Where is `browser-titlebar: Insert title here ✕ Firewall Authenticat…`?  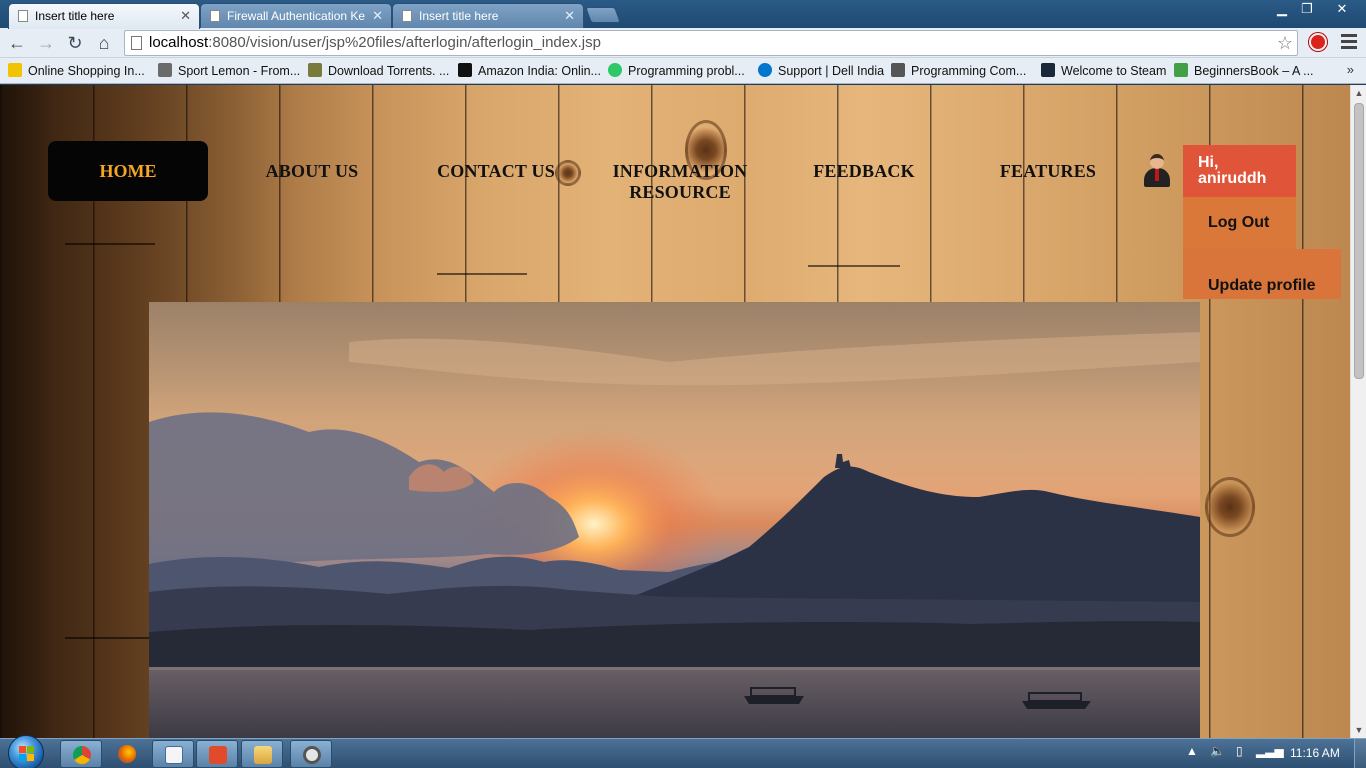
browser-titlebar: Insert title here ✕ Firewall Authenticat… is located at coordinates (683, 14).